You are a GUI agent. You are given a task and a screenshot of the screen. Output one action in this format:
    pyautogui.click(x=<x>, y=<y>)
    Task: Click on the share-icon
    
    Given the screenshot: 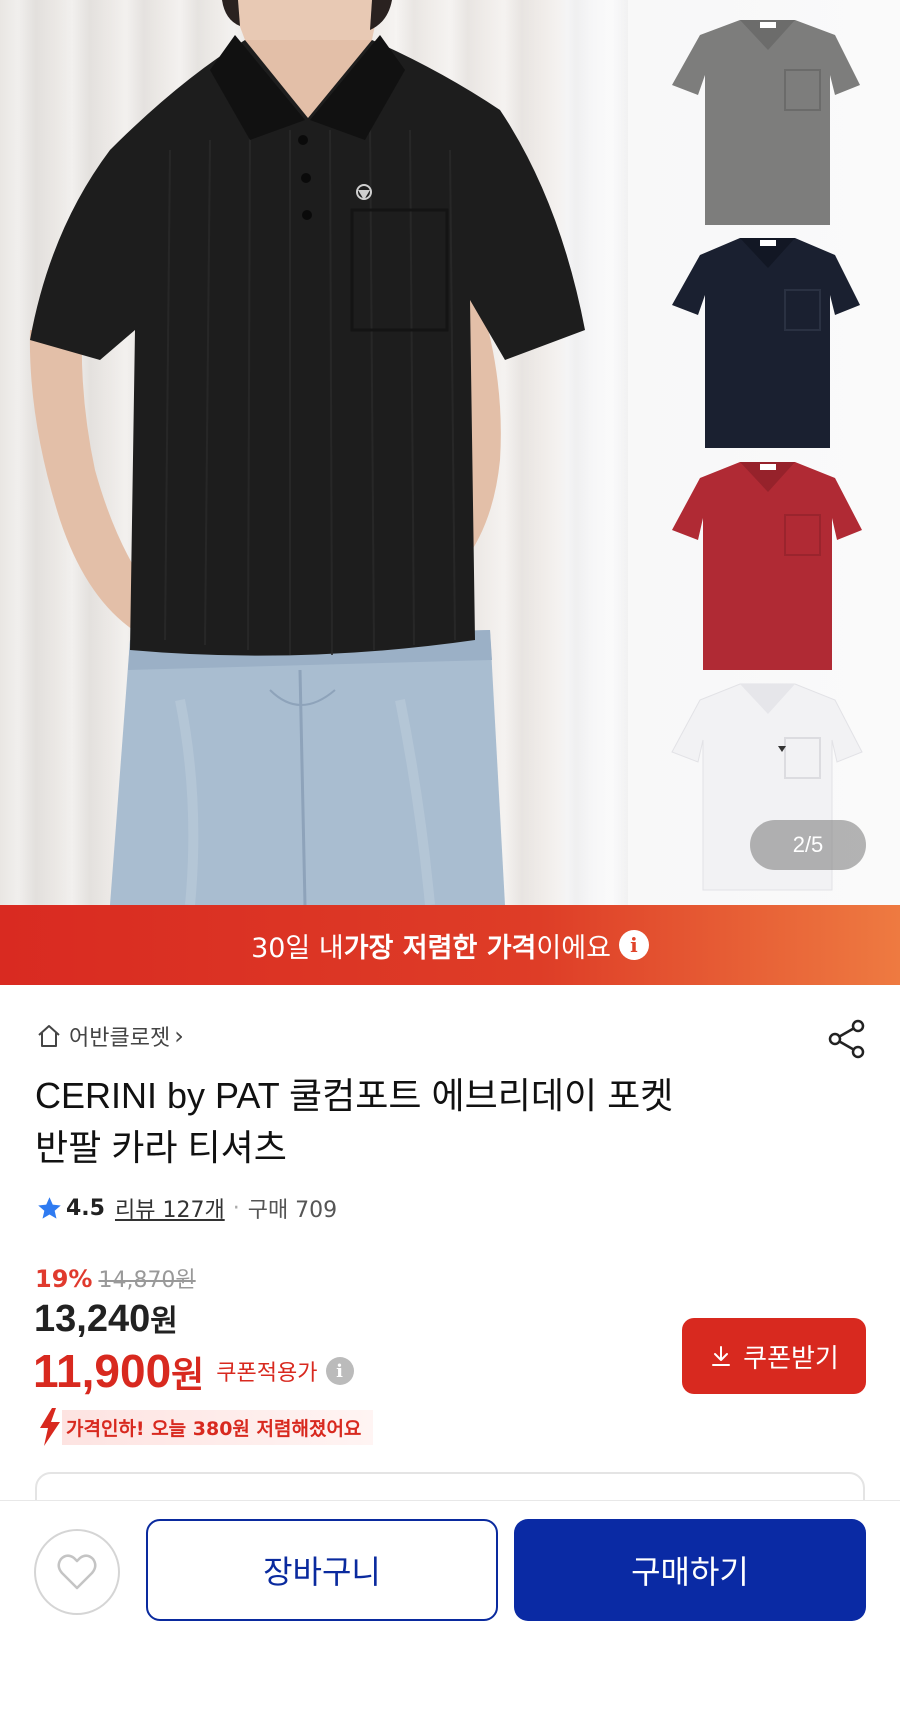 What is the action you would take?
    pyautogui.click(x=847, y=1039)
    